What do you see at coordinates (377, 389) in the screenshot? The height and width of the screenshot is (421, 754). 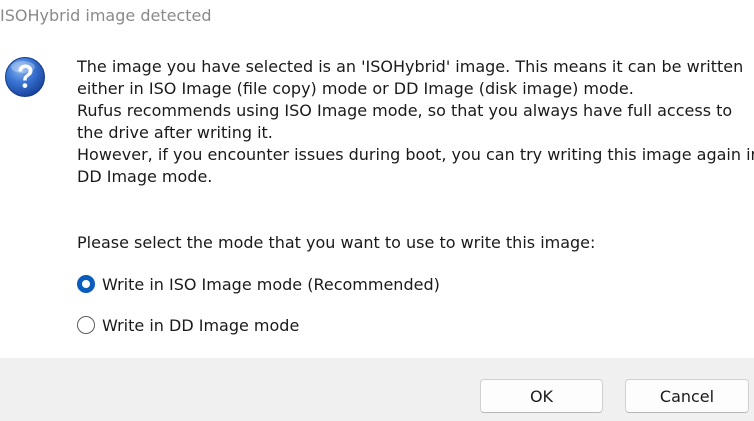 I see `button-bar: OK Cancel` at bounding box center [377, 389].